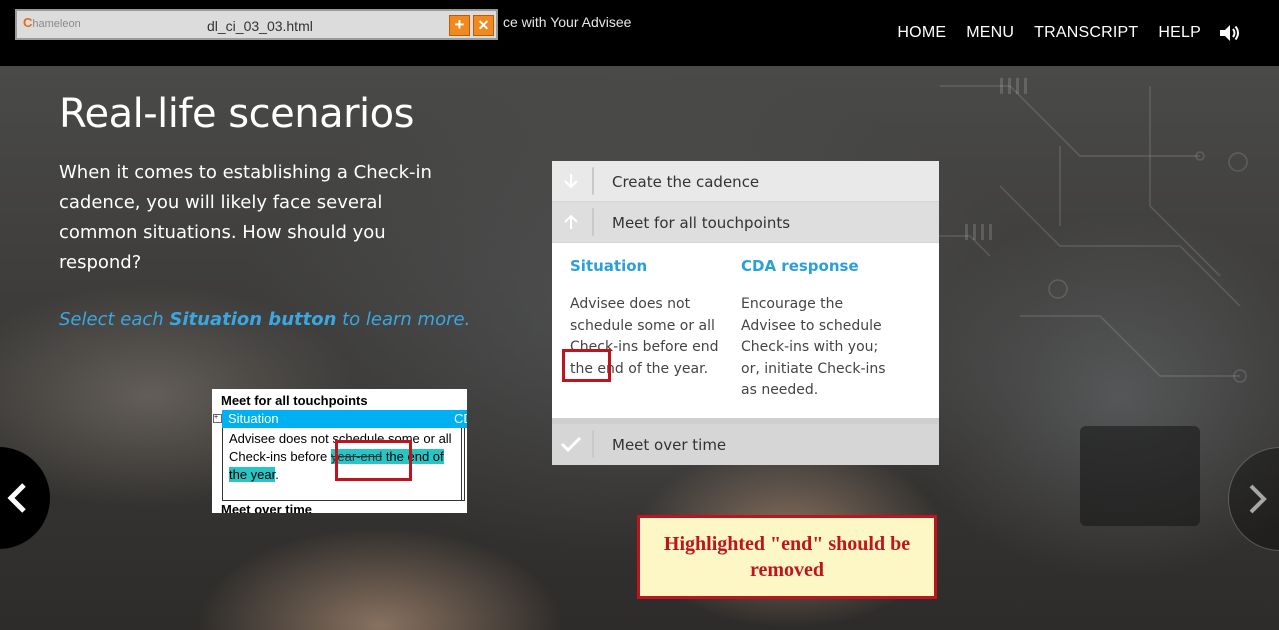  What do you see at coordinates (217, 418) in the screenshot?
I see `table-move-handle-icon: +` at bounding box center [217, 418].